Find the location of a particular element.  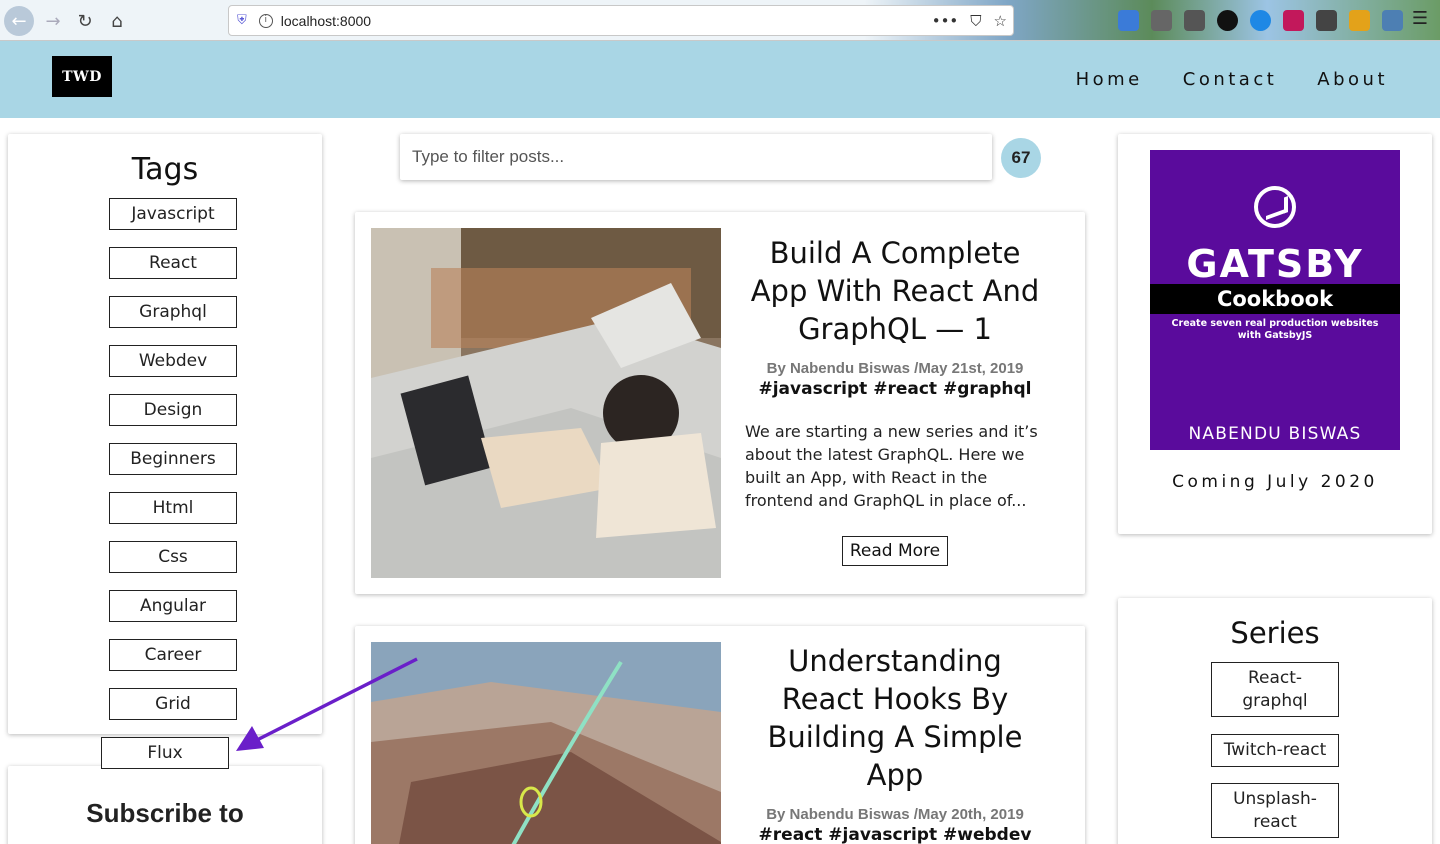

site-header: TWD Home Contact About is located at coordinates (720, 79).